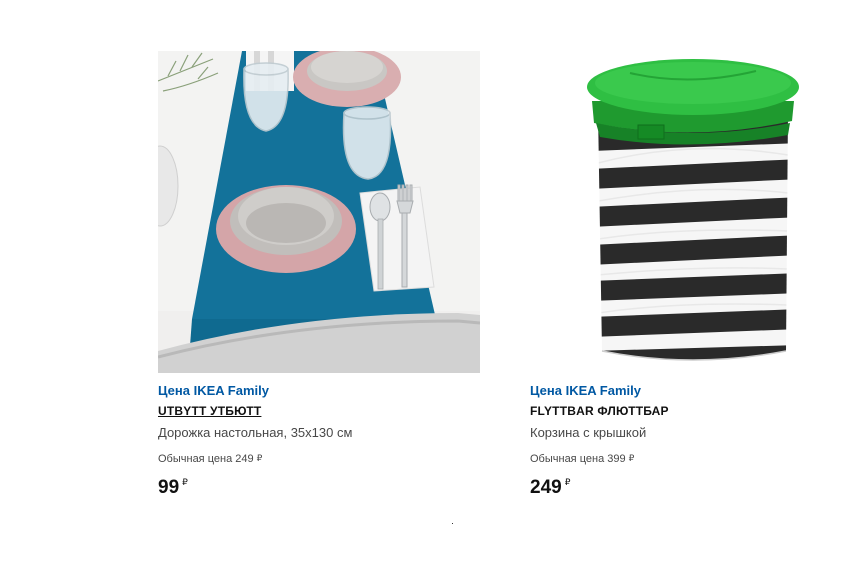  What do you see at coordinates (319, 459) in the screenshot?
I see `regular-price: Обычная цена 249 ₽` at bounding box center [319, 459].